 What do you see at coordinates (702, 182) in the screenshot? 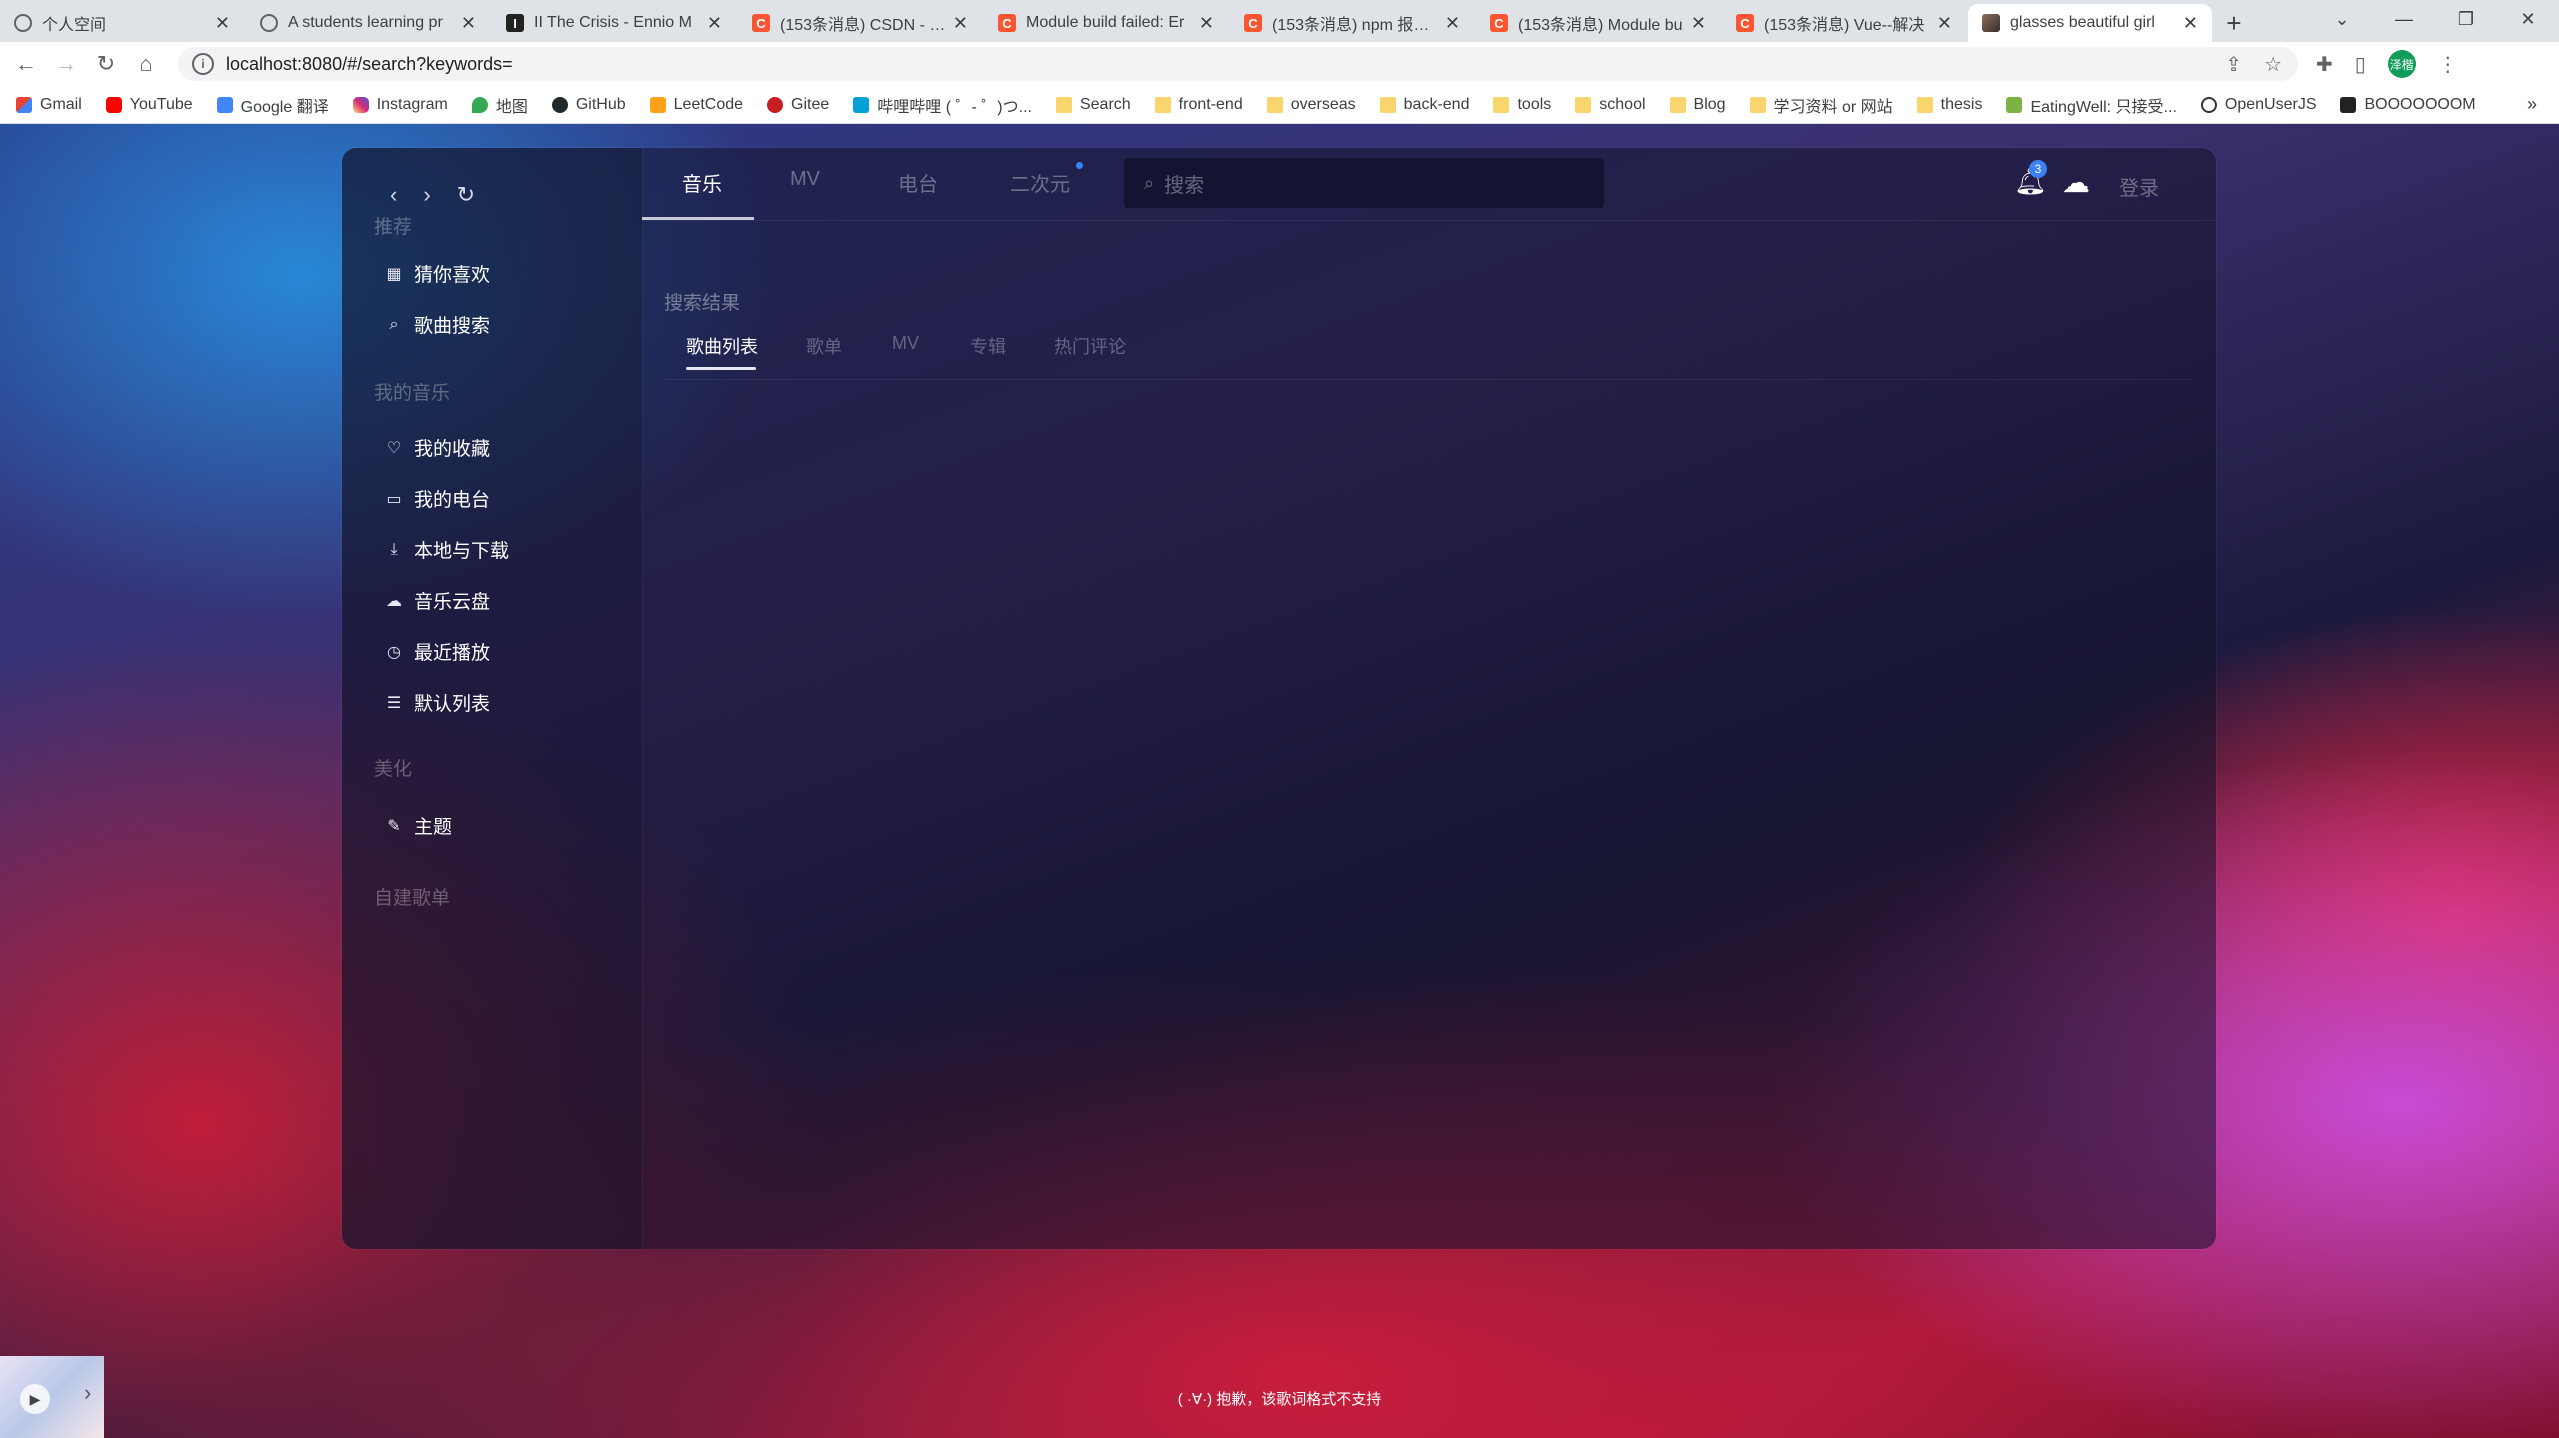
I see `tab-music: 音乐` at bounding box center [702, 182].